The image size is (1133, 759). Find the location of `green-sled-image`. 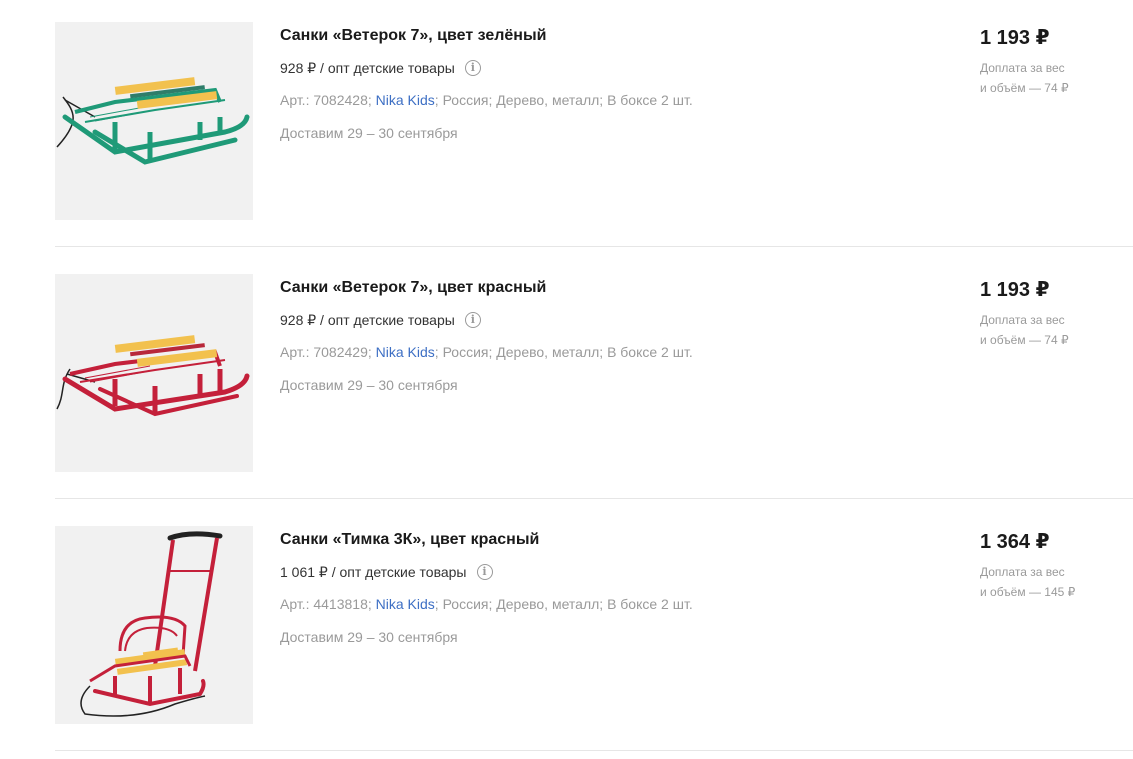

green-sled-image is located at coordinates (153, 121).